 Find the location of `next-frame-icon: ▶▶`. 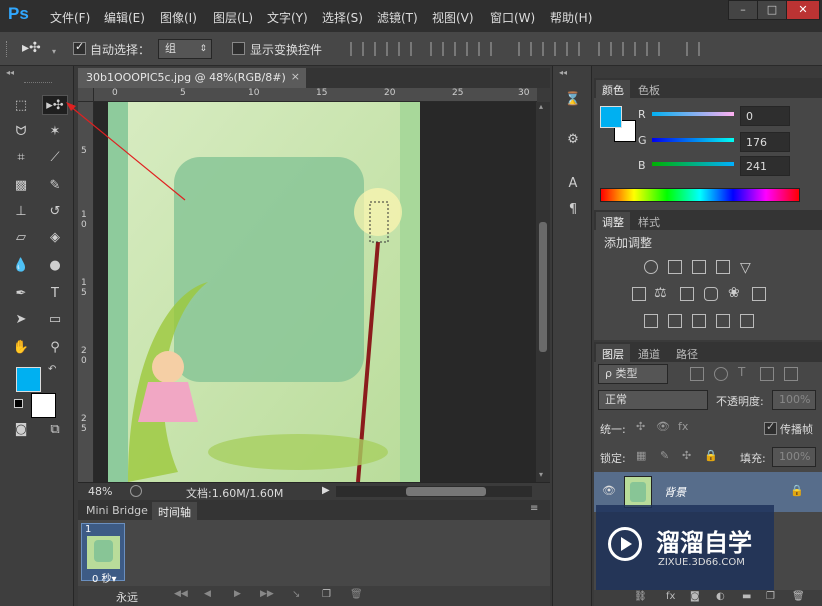

next-frame-icon: ▶▶ is located at coordinates (267, 594).